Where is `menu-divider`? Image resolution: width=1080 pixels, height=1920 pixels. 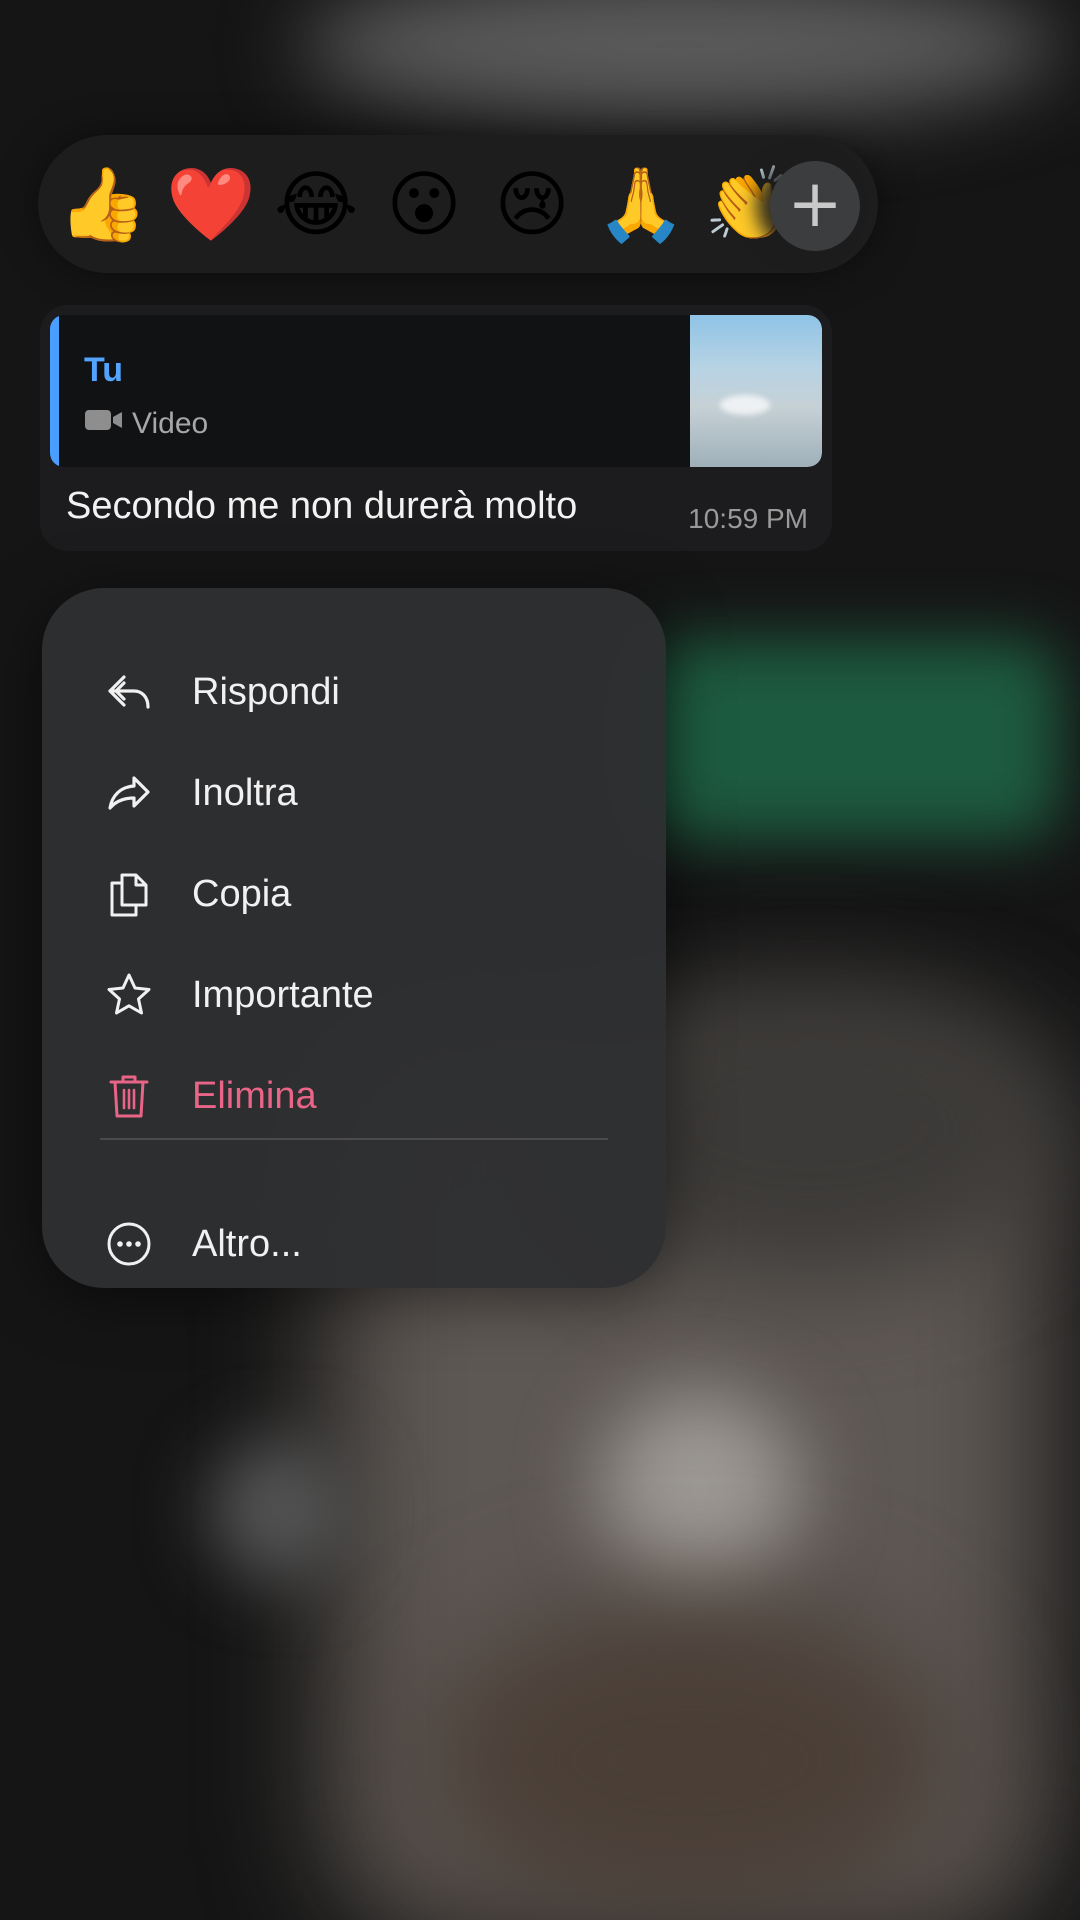
menu-divider is located at coordinates (354, 1139).